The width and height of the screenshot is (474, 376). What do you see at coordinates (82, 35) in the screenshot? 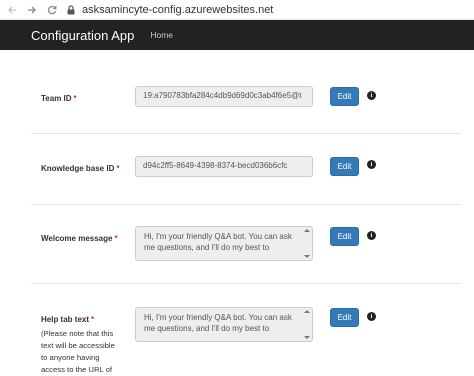
I see `app-brand: Configuration App` at bounding box center [82, 35].